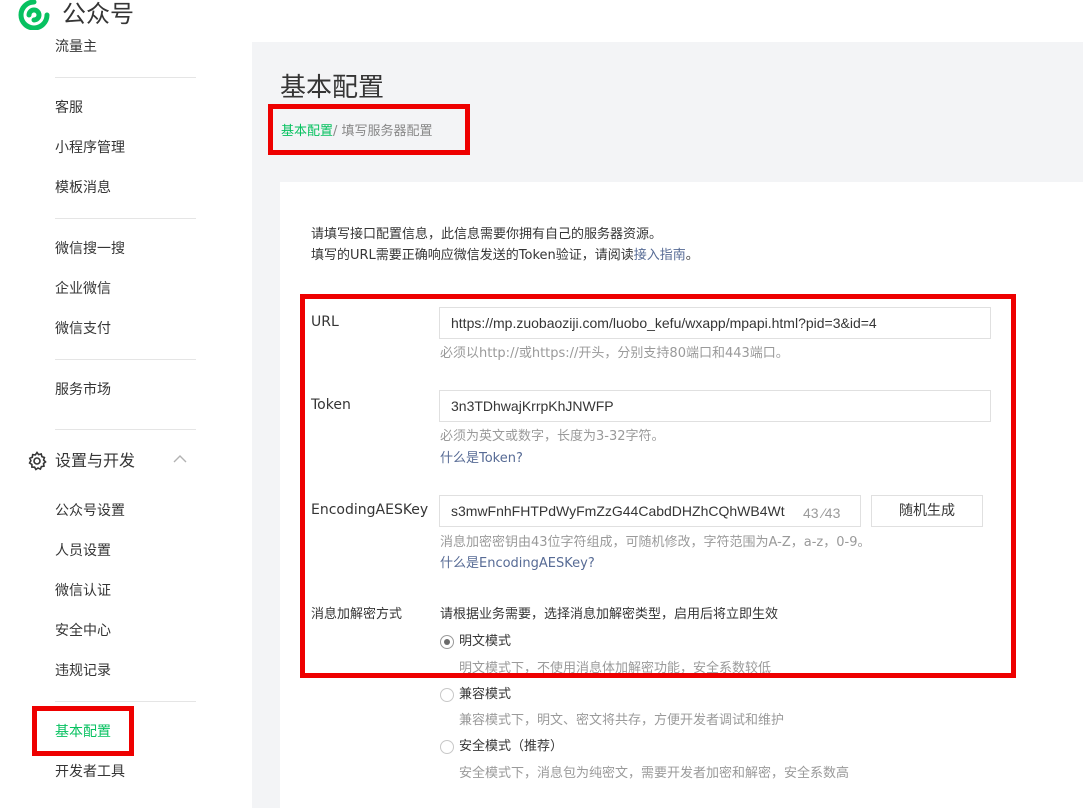  What do you see at coordinates (83, 732) in the screenshot?
I see `sidebar-item-basic-config: 基本配置` at bounding box center [83, 732].